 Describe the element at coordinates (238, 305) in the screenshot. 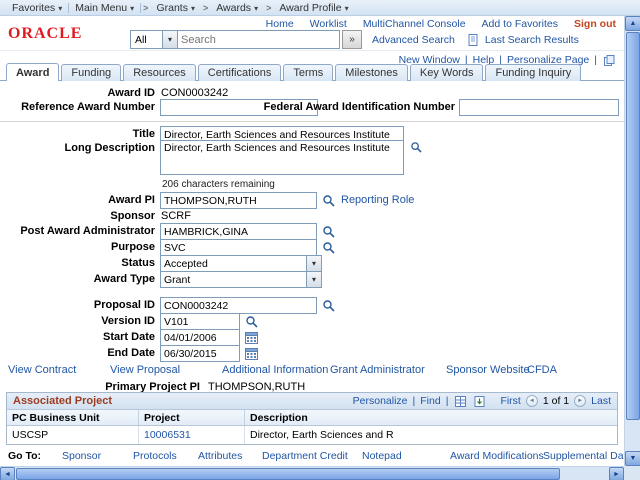

I see `proposal-id-input` at that location.